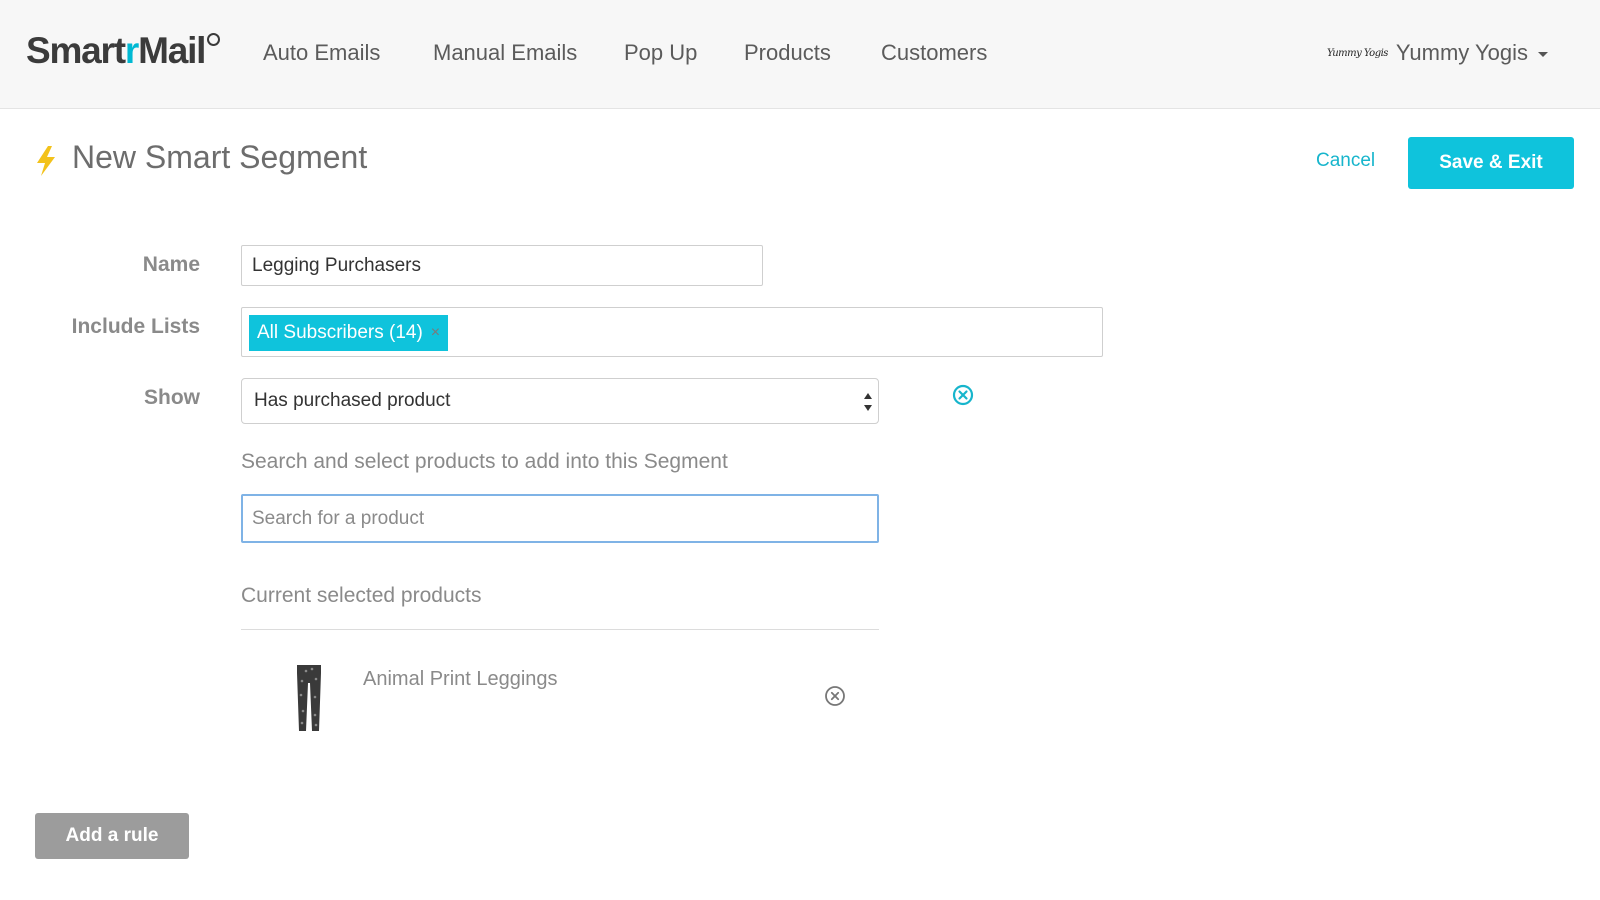 This screenshot has width=1600, height=900. I want to click on remove-rule-icon, so click(963, 395).